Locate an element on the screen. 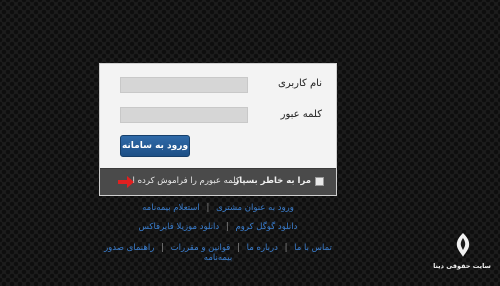 This screenshot has width=500, height=286. download-chrome-link: دانلود گوگل کروم is located at coordinates (266, 227).